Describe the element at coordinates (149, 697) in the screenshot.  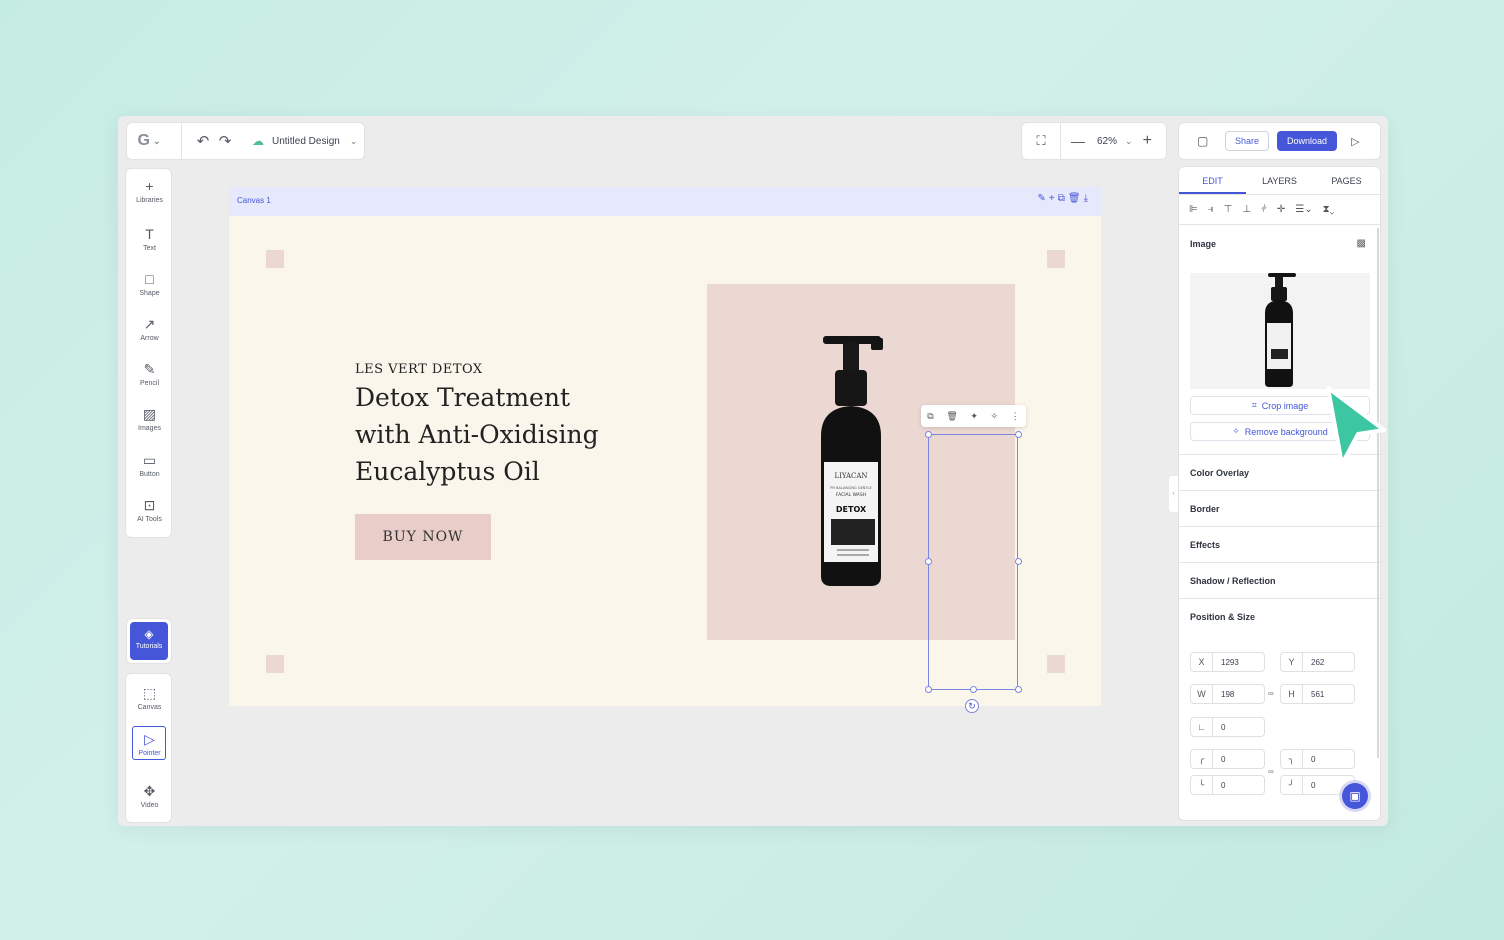
I see `tool-canvas: ⬚ Canvas` at that location.